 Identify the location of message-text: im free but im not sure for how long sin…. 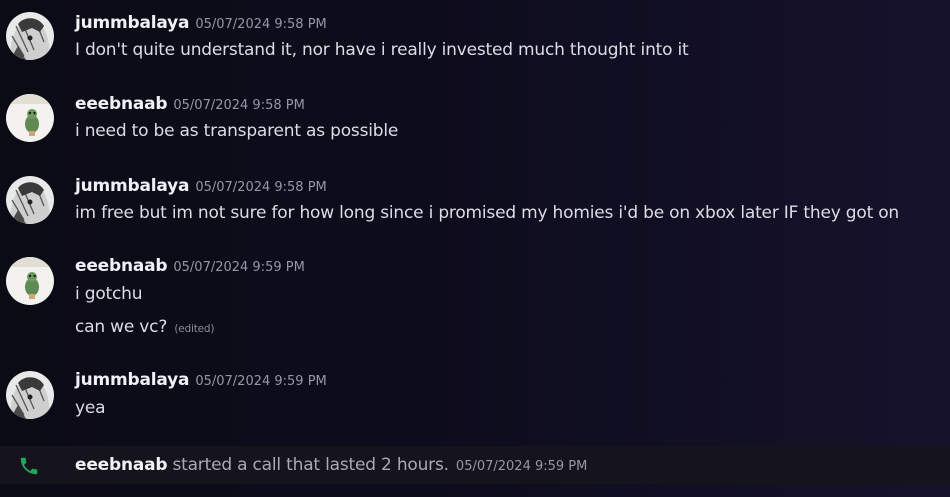
(487, 213).